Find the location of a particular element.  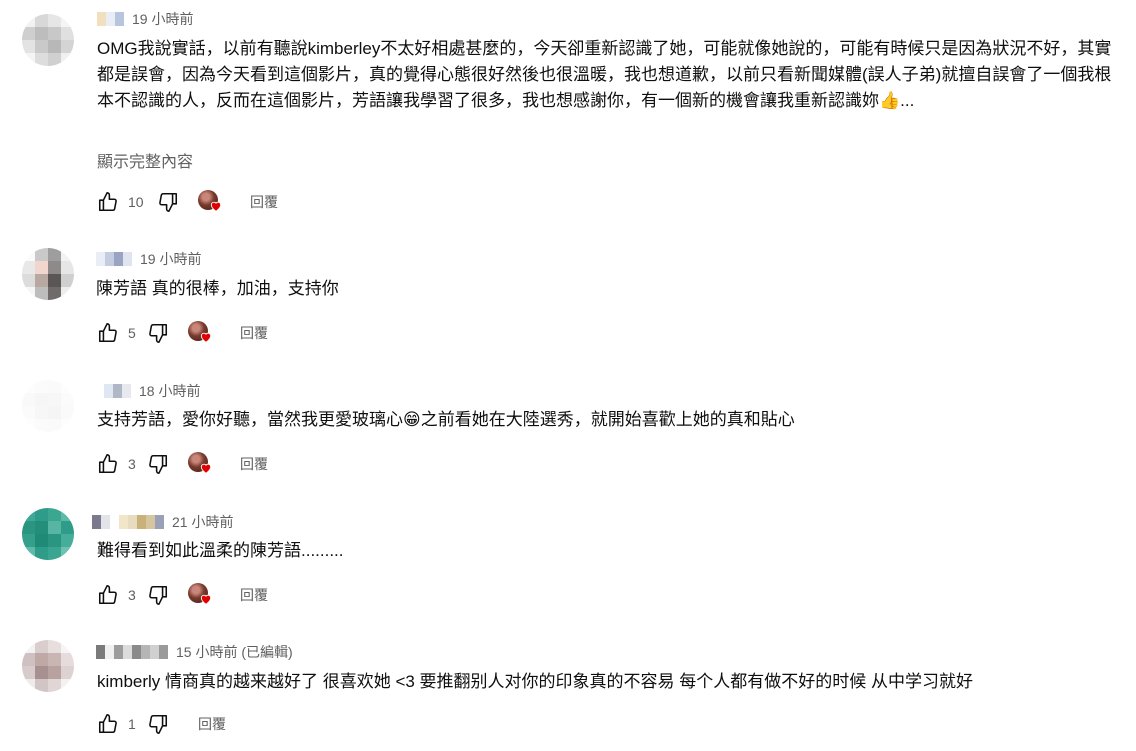

like-count: 1 is located at coordinates (132, 724).